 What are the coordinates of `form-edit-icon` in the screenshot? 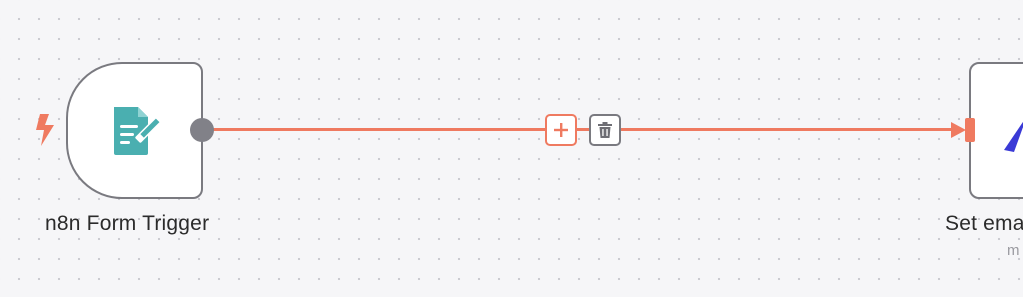 It's located at (137, 130).